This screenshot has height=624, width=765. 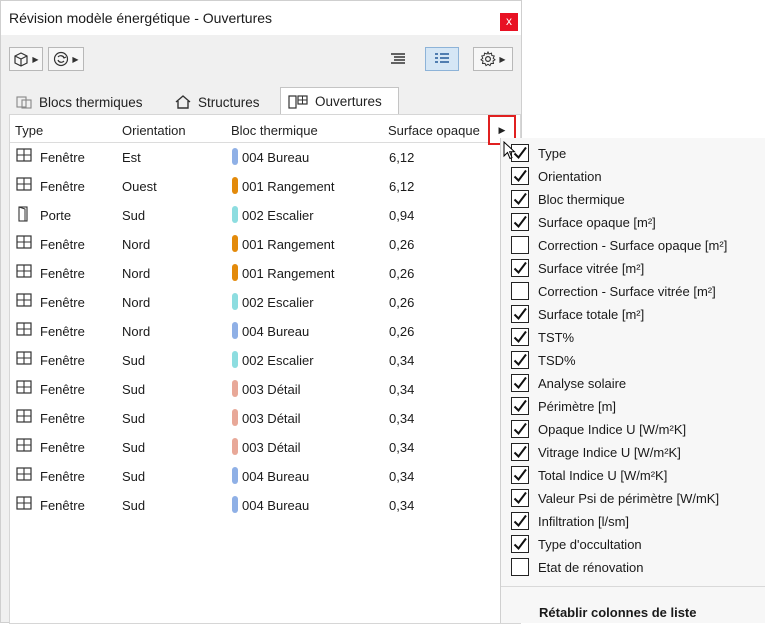 I want to click on column-toggle-item: Surface totale [m²], so click(x=577, y=314).